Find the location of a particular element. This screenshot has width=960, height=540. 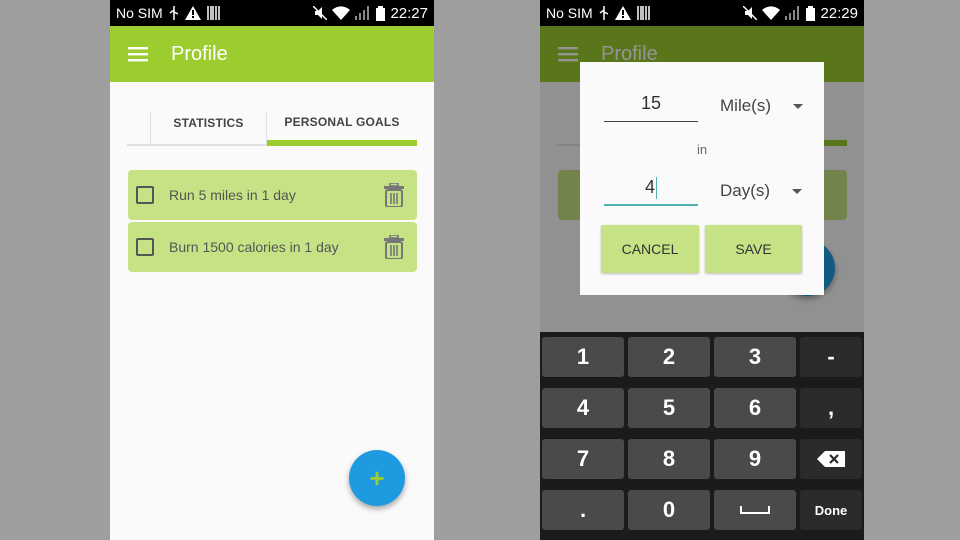

connector-text: in is located at coordinates (702, 149).